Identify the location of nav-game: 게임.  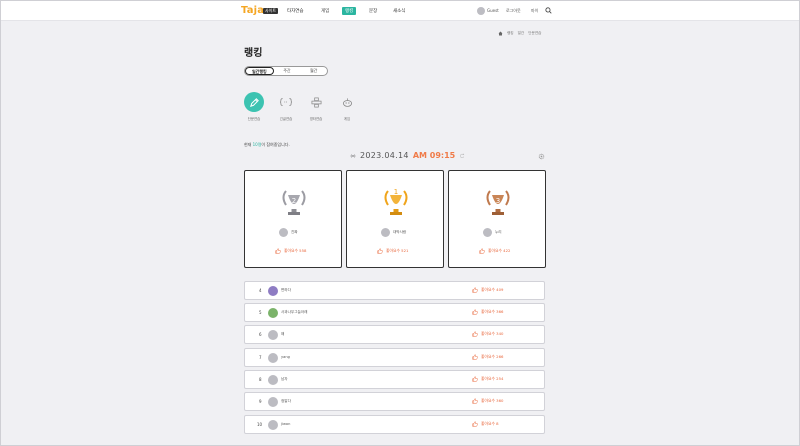
(325, 11).